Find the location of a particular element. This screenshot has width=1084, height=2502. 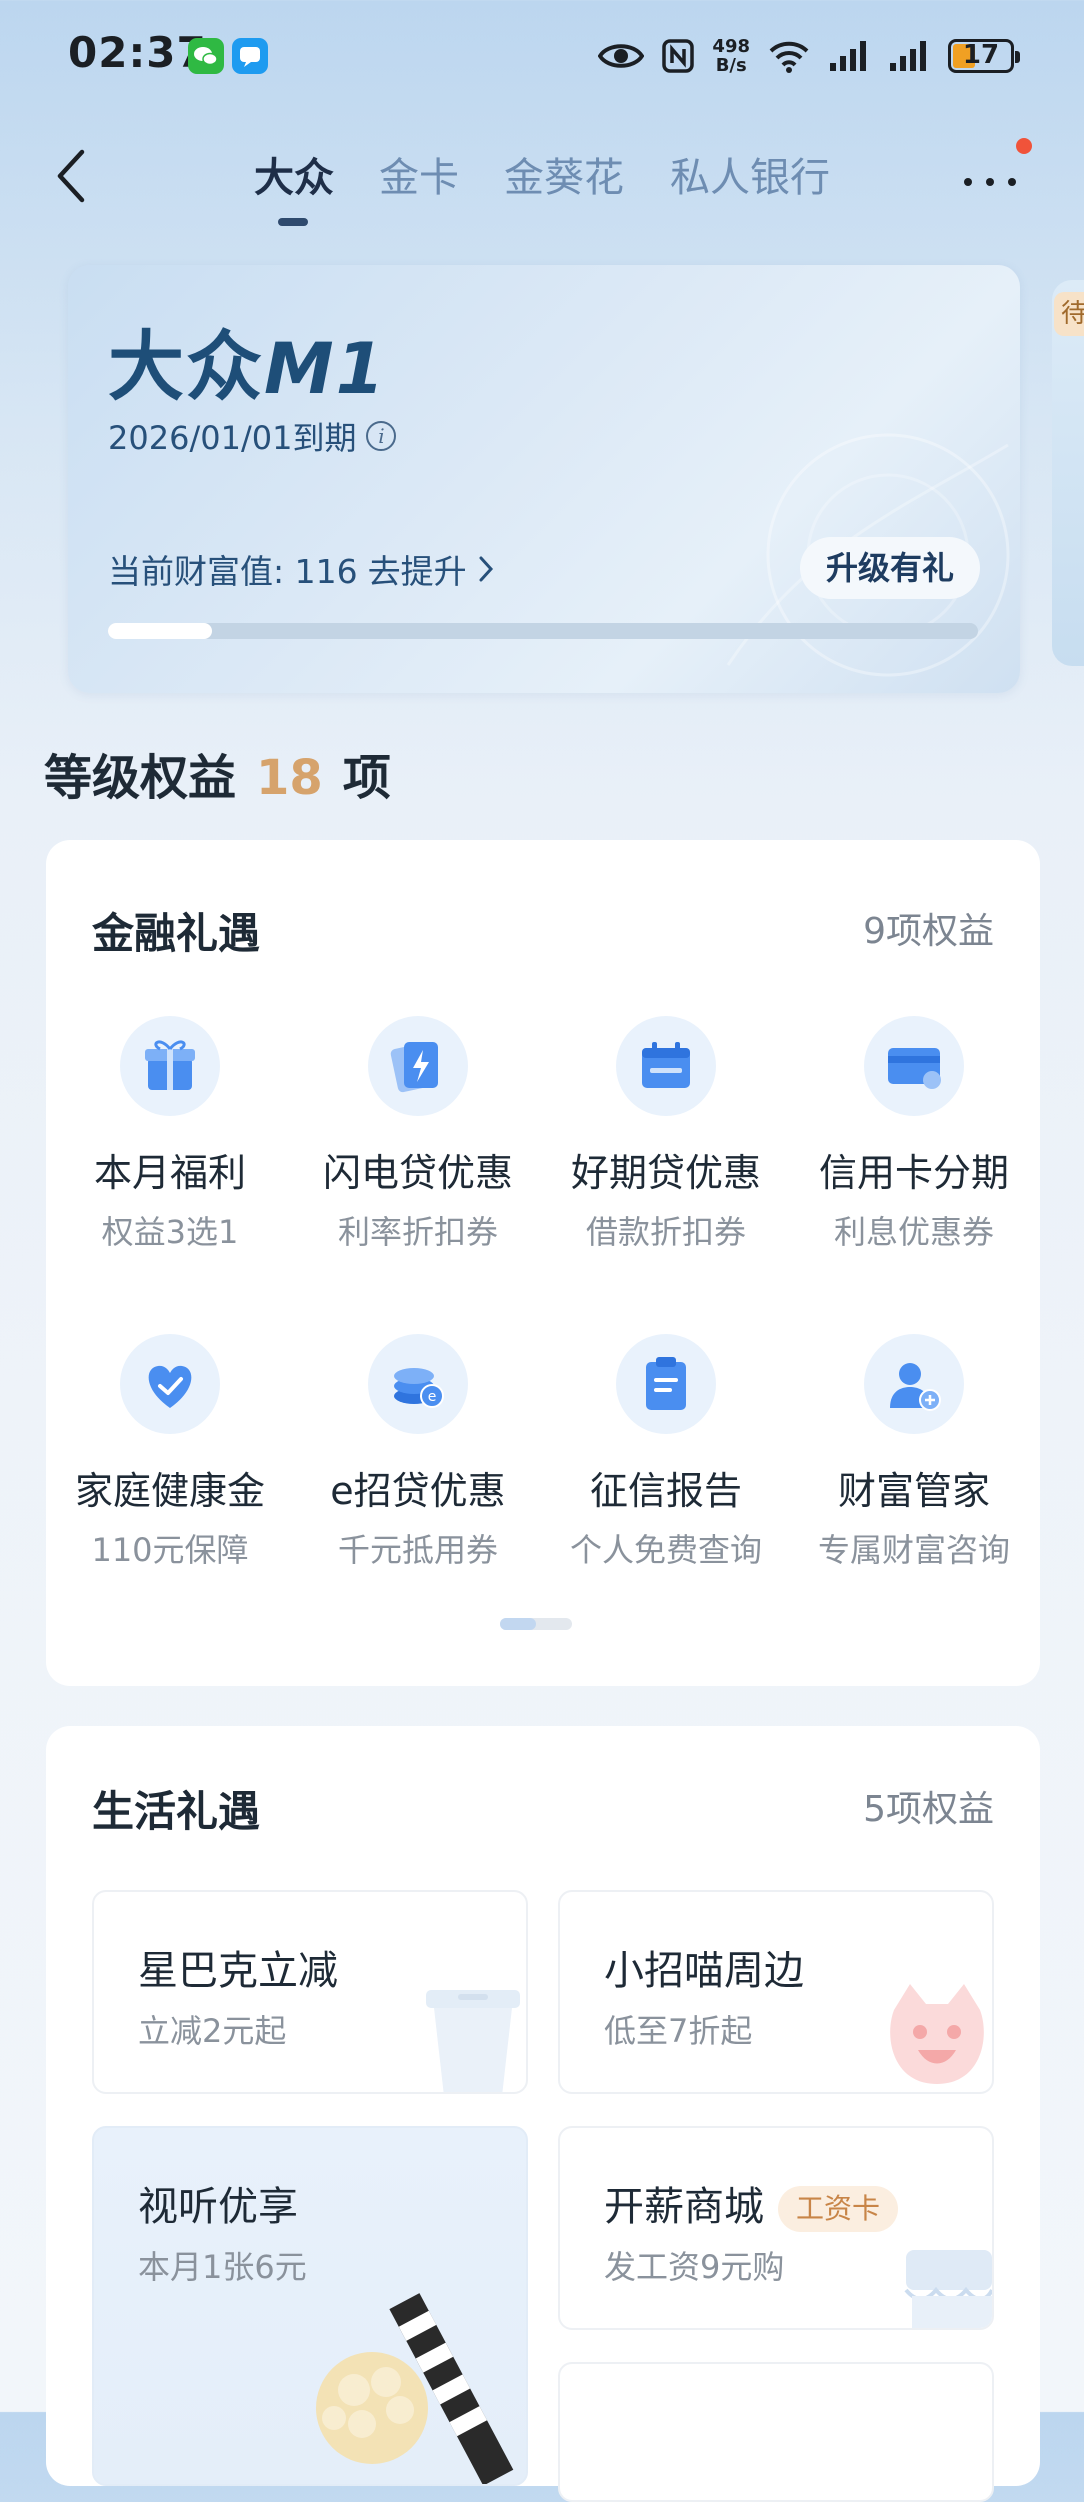

level-tabs: 大众 金卡 金葵花 私人银行 is located at coordinates (542, 180).